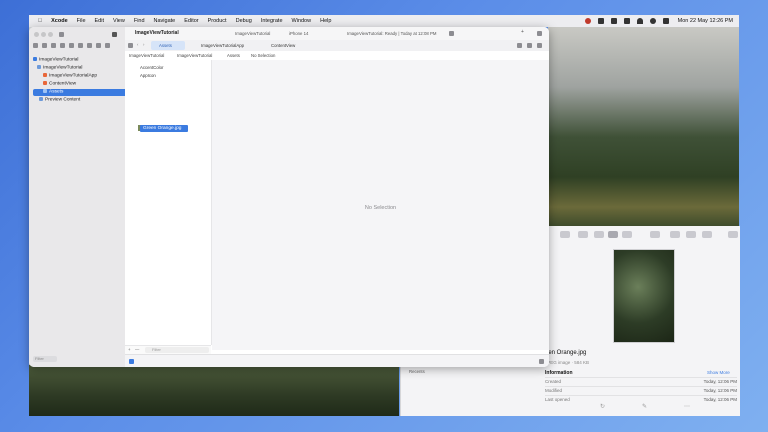  Describe the element at coordinates (80, 100) in the screenshot. I see `navigator-item-preview-content: Preview Content` at that location.